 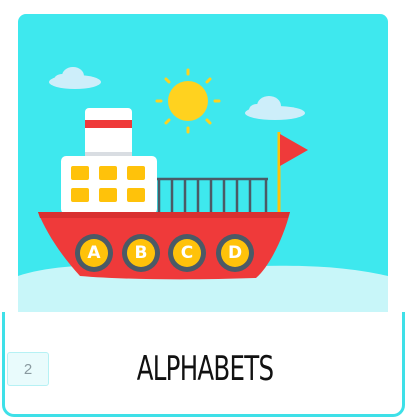 What do you see at coordinates (205, 369) in the screenshot?
I see `card-title: ALPHABETS` at bounding box center [205, 369].